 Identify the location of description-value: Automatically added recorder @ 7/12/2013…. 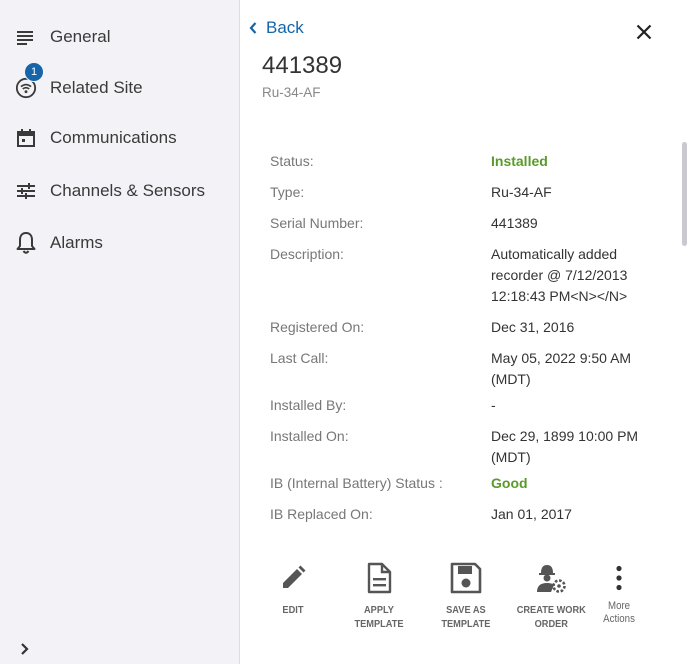
(559, 275).